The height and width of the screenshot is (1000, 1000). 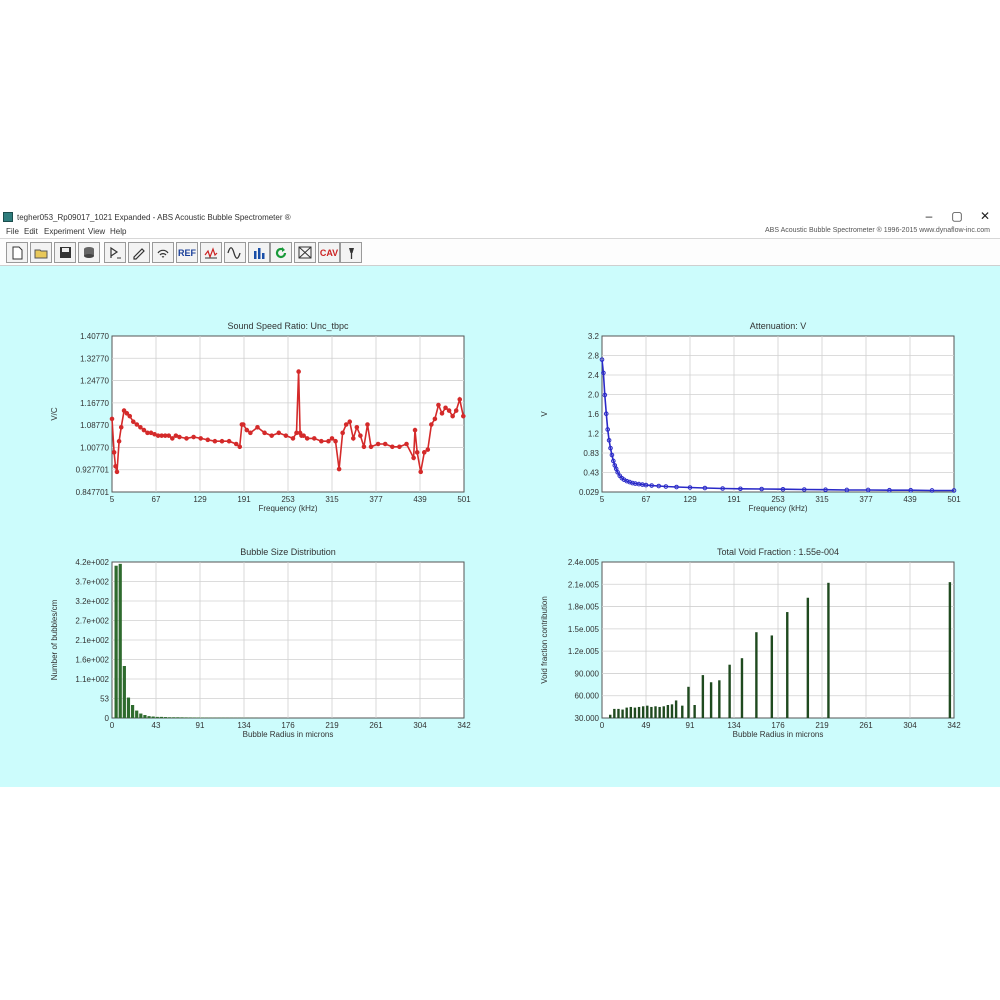 What do you see at coordinates (93, 492) in the screenshot?
I see `y-tick-label: 0.847701` at bounding box center [93, 492].